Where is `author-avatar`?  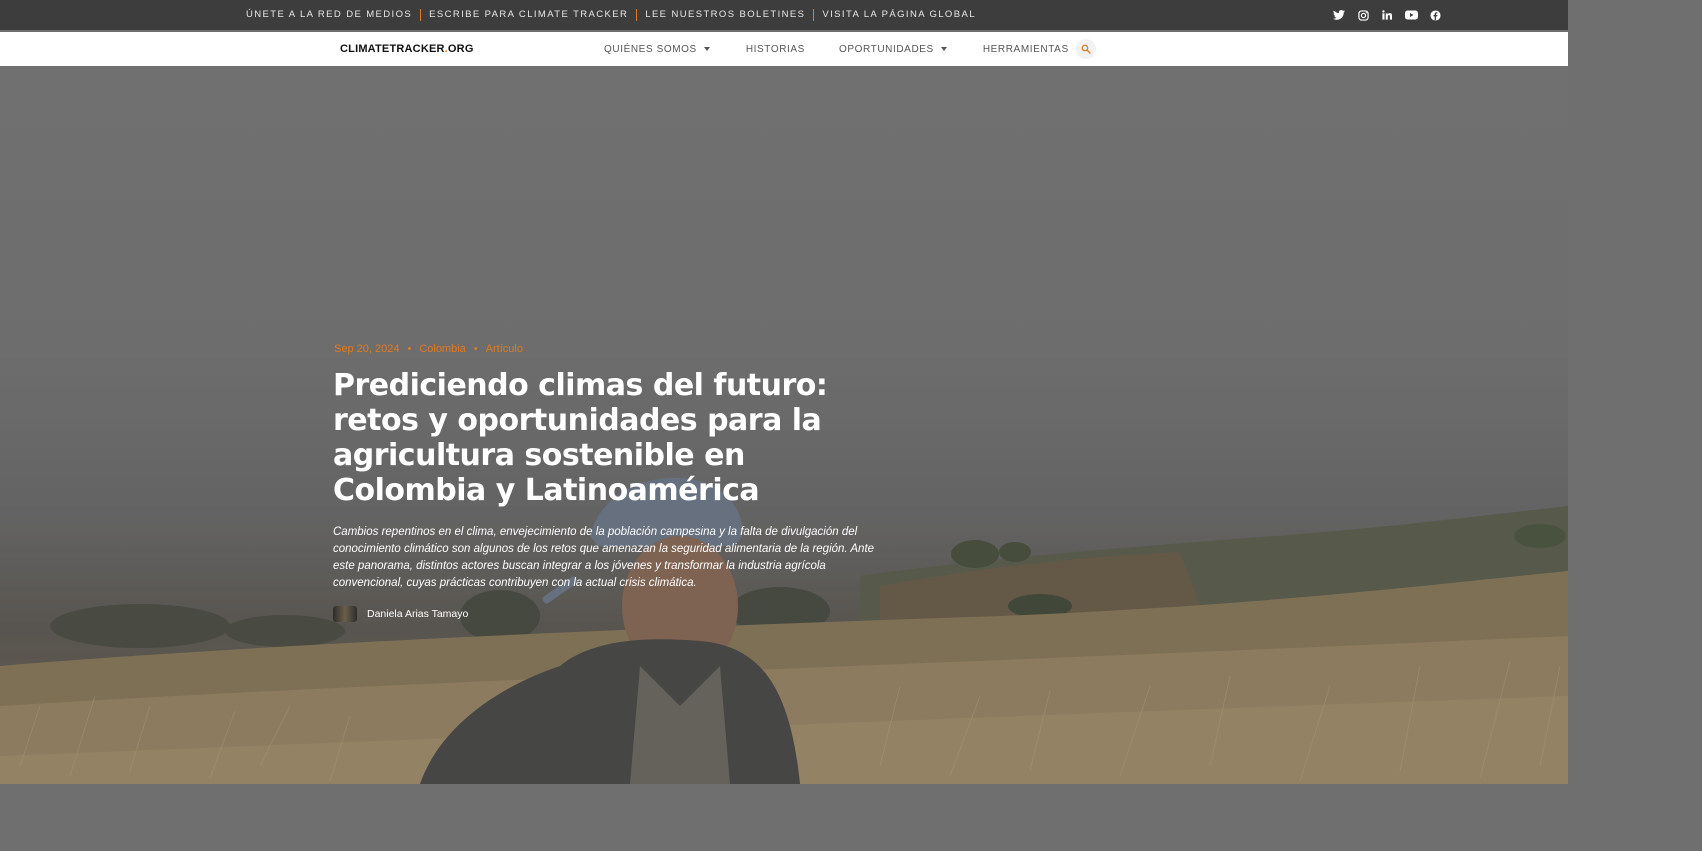 author-avatar is located at coordinates (345, 614).